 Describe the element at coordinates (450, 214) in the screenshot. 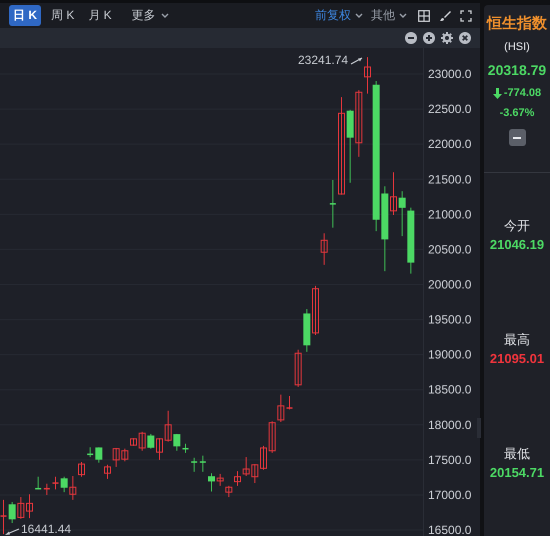

I see `axis-label: 21000.0` at that location.